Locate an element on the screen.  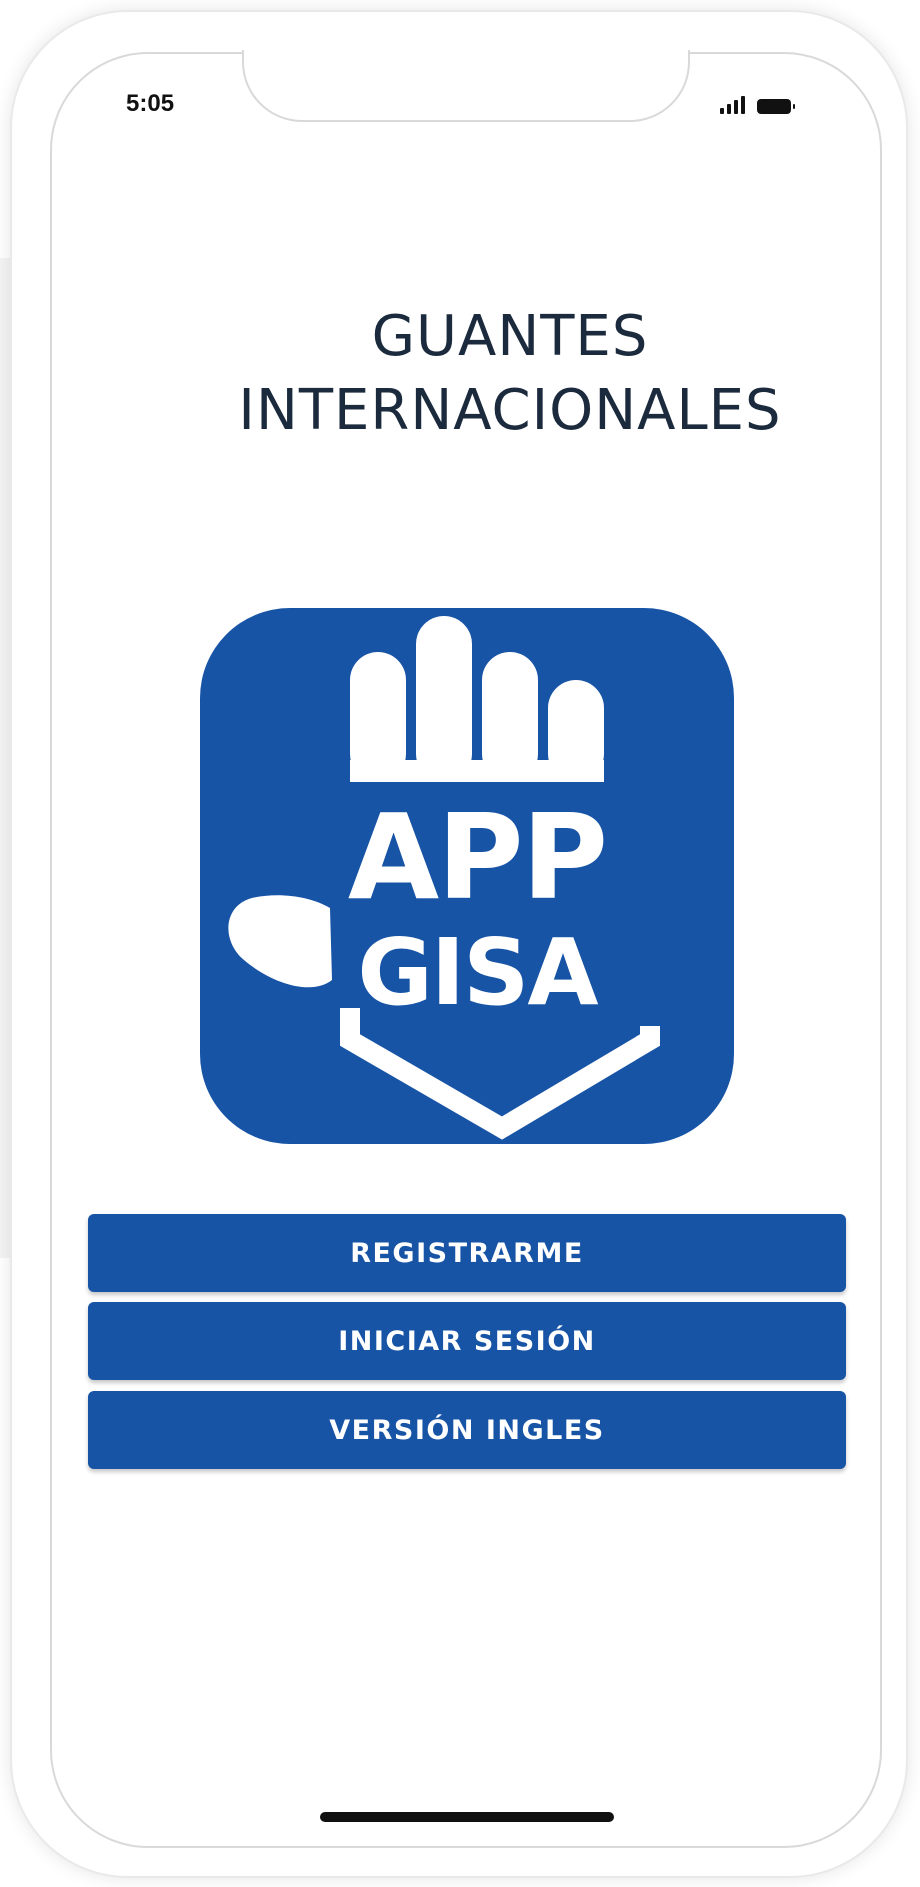
status-icons is located at coordinates (757, 105).